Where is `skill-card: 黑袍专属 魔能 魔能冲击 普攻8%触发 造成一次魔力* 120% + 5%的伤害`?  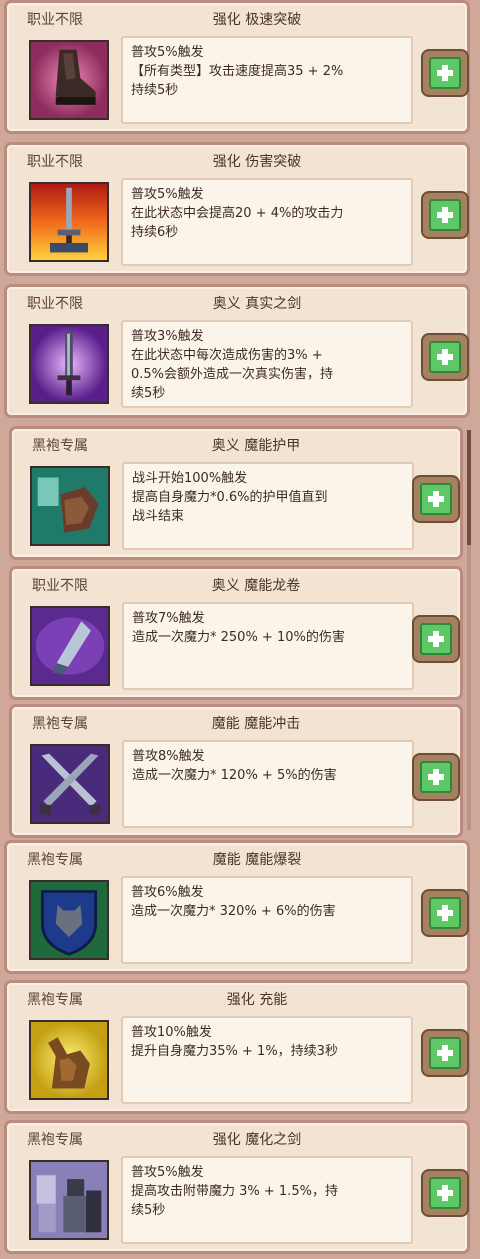 skill-card: 黑袍专属 魔能 魔能冲击 普攻8%触发 造成一次魔力* 120% + 5%的伤害 is located at coordinates (236, 771).